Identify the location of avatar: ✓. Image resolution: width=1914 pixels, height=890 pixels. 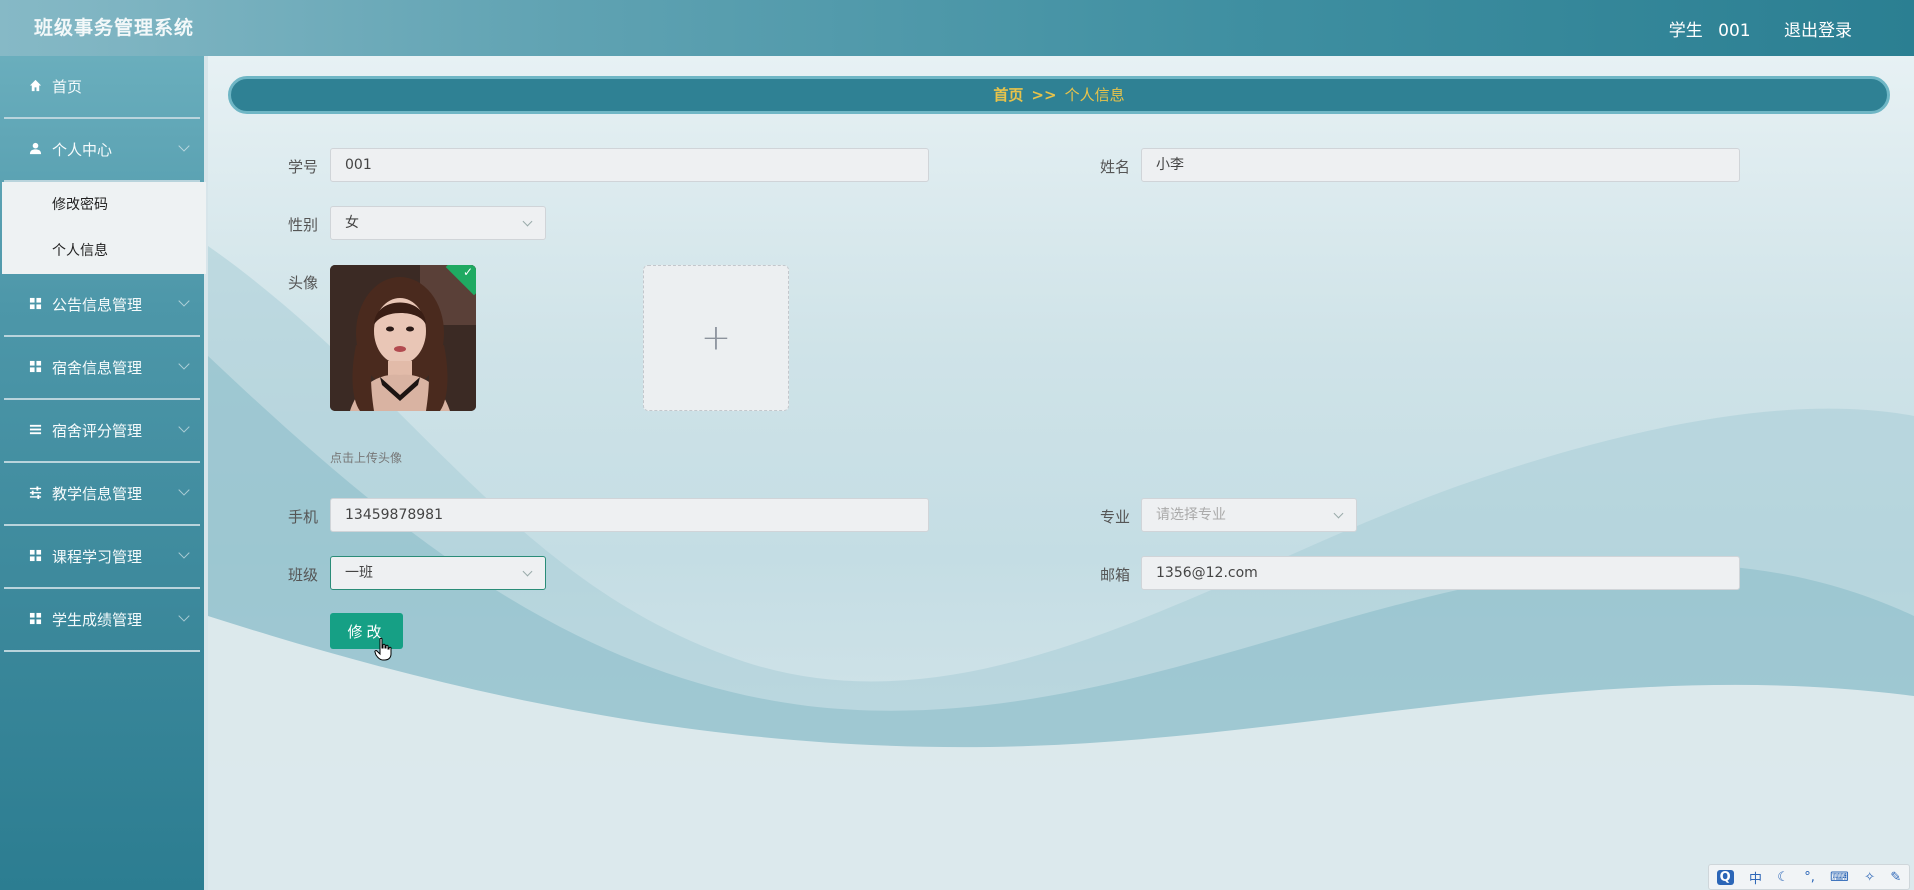
(403, 338).